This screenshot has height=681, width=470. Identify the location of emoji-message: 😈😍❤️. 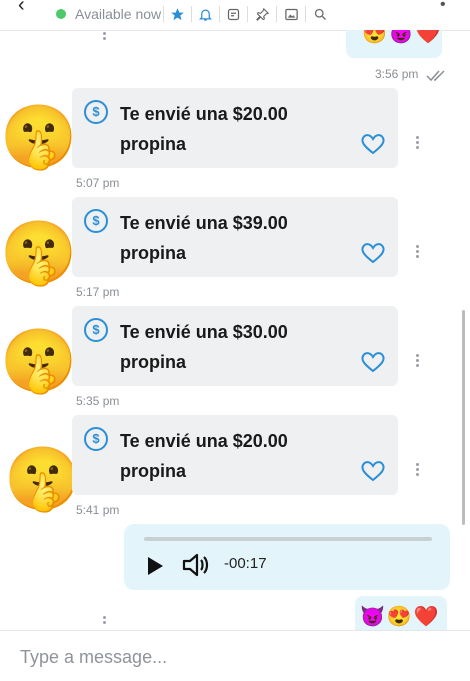
(400, 617).